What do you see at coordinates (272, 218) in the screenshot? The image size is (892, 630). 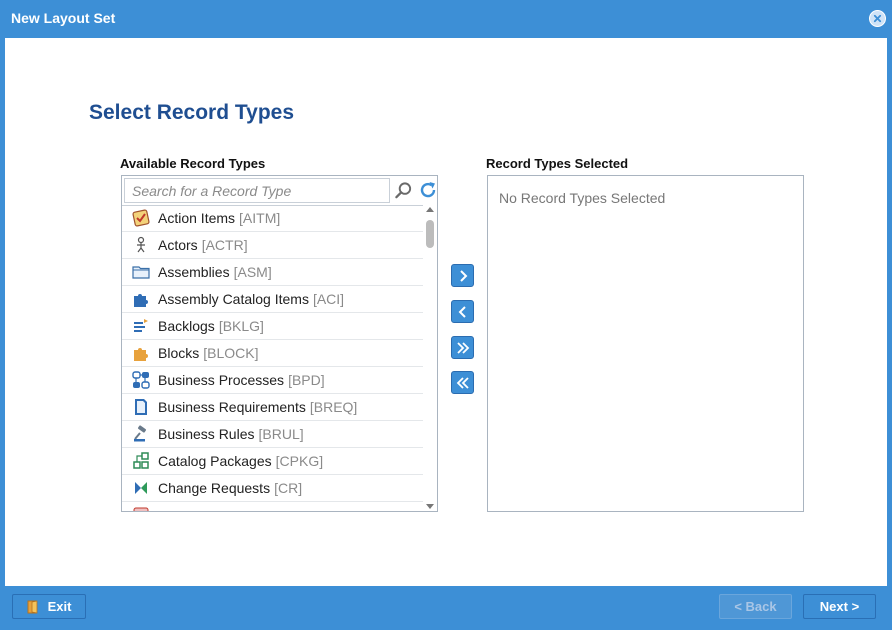 I see `list-item: Action Items [AITM]` at bounding box center [272, 218].